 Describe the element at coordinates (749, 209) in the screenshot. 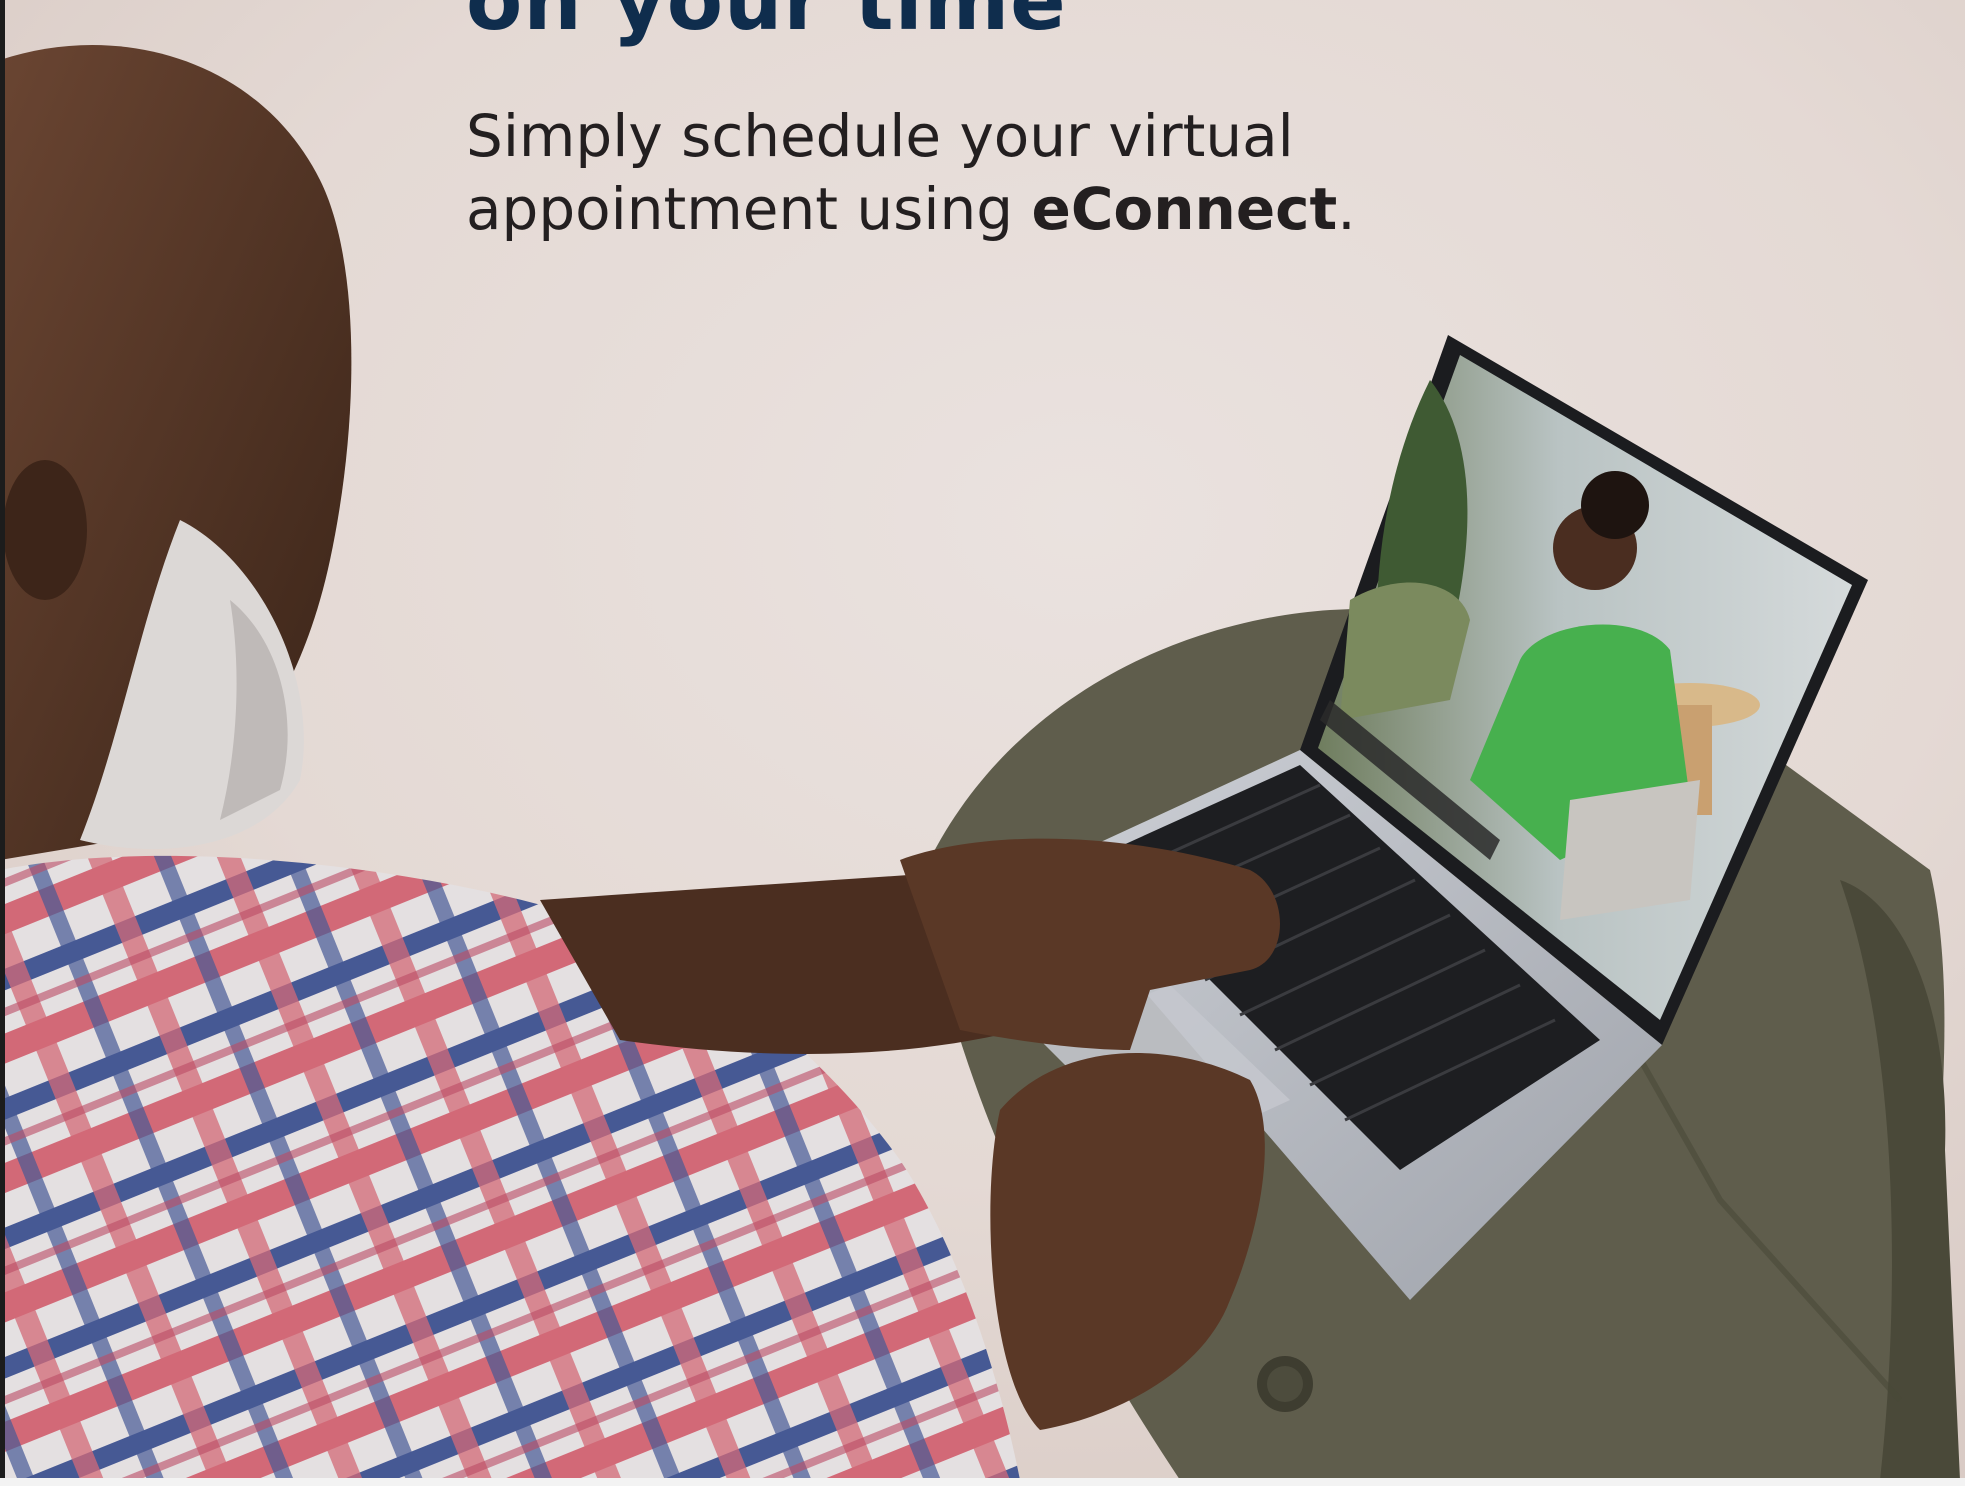

I see `subhead-line-2-start: appointment using` at that location.